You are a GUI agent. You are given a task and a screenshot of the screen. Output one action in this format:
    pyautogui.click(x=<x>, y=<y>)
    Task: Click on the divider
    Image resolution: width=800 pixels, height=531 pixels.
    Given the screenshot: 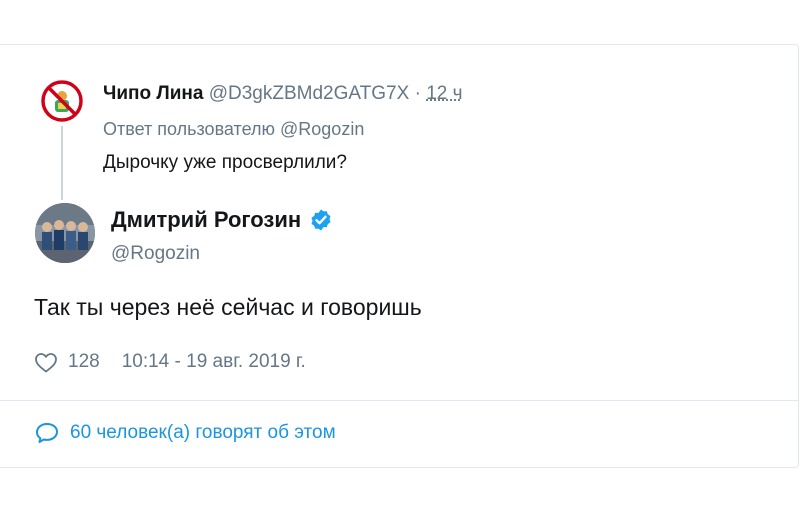 What is the action you would take?
    pyautogui.click(x=399, y=400)
    